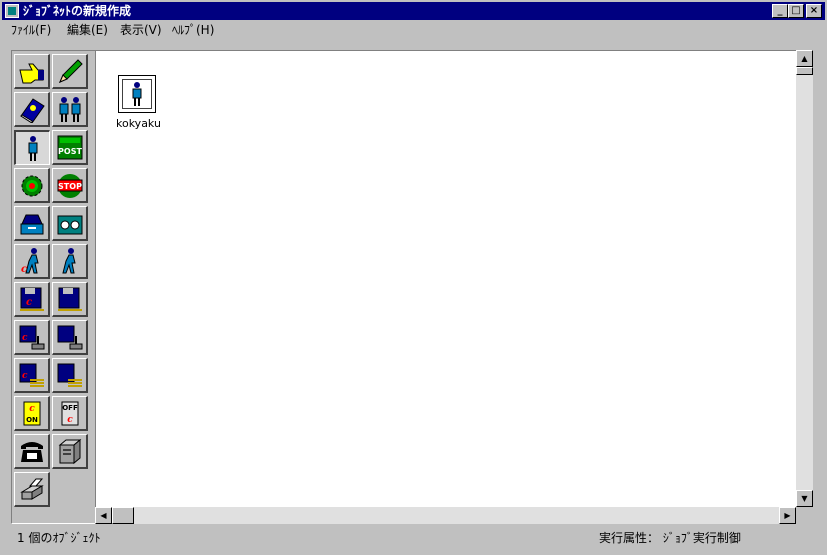 Image resolution: width=827 pixels, height=555 pixels. What do you see at coordinates (804, 58) in the screenshot?
I see `scroll-up-button: ▲` at bounding box center [804, 58].